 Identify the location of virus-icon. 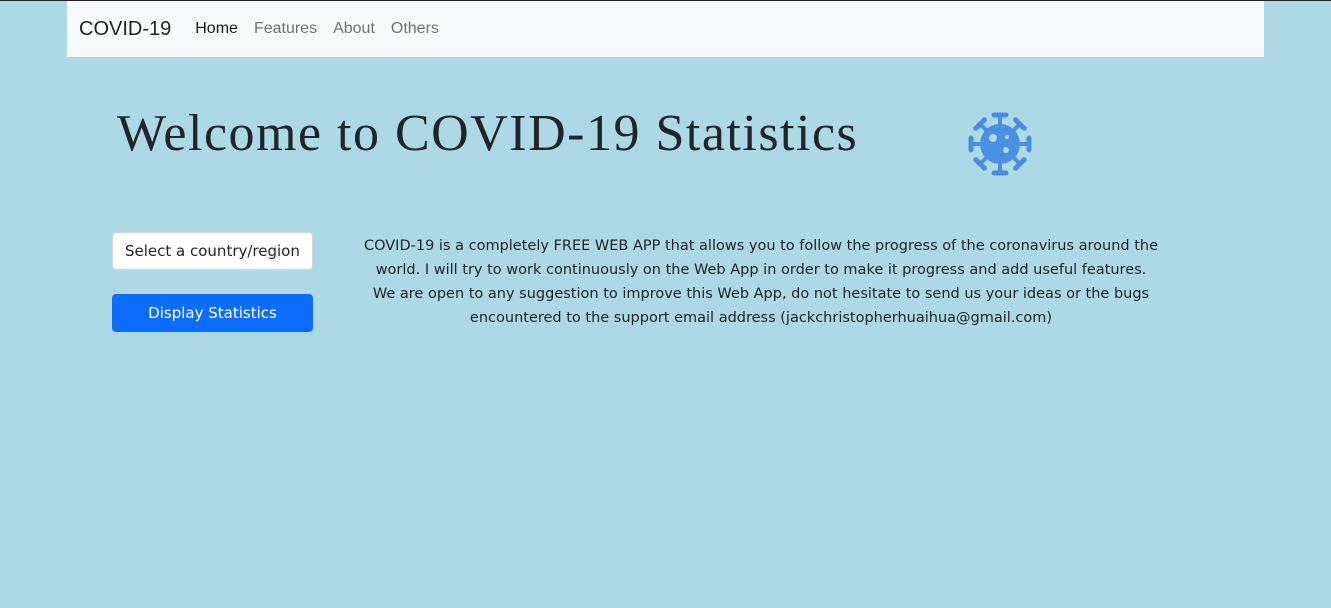
(1000, 144).